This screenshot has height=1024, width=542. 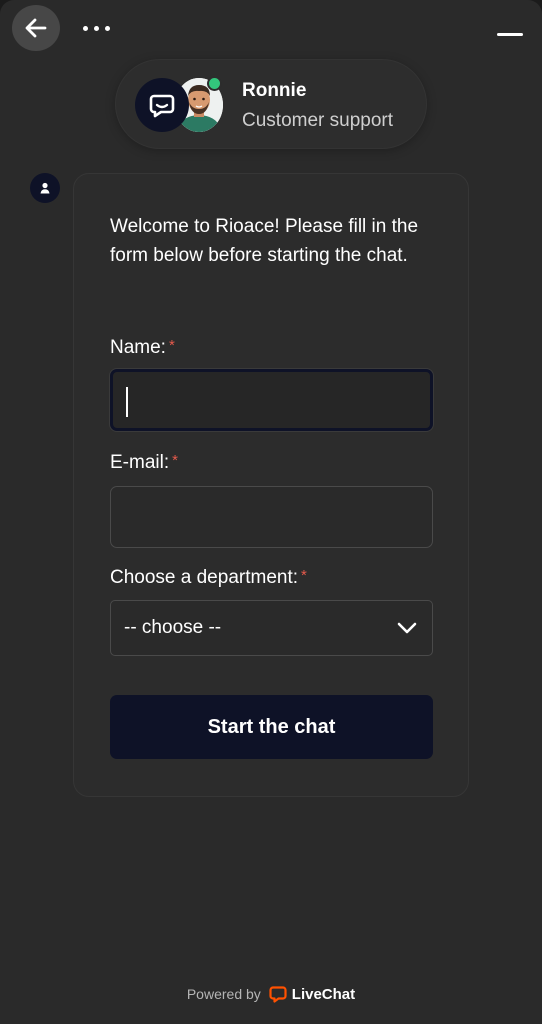 What do you see at coordinates (318, 120) in the screenshot?
I see `agent-role: Customer support` at bounding box center [318, 120].